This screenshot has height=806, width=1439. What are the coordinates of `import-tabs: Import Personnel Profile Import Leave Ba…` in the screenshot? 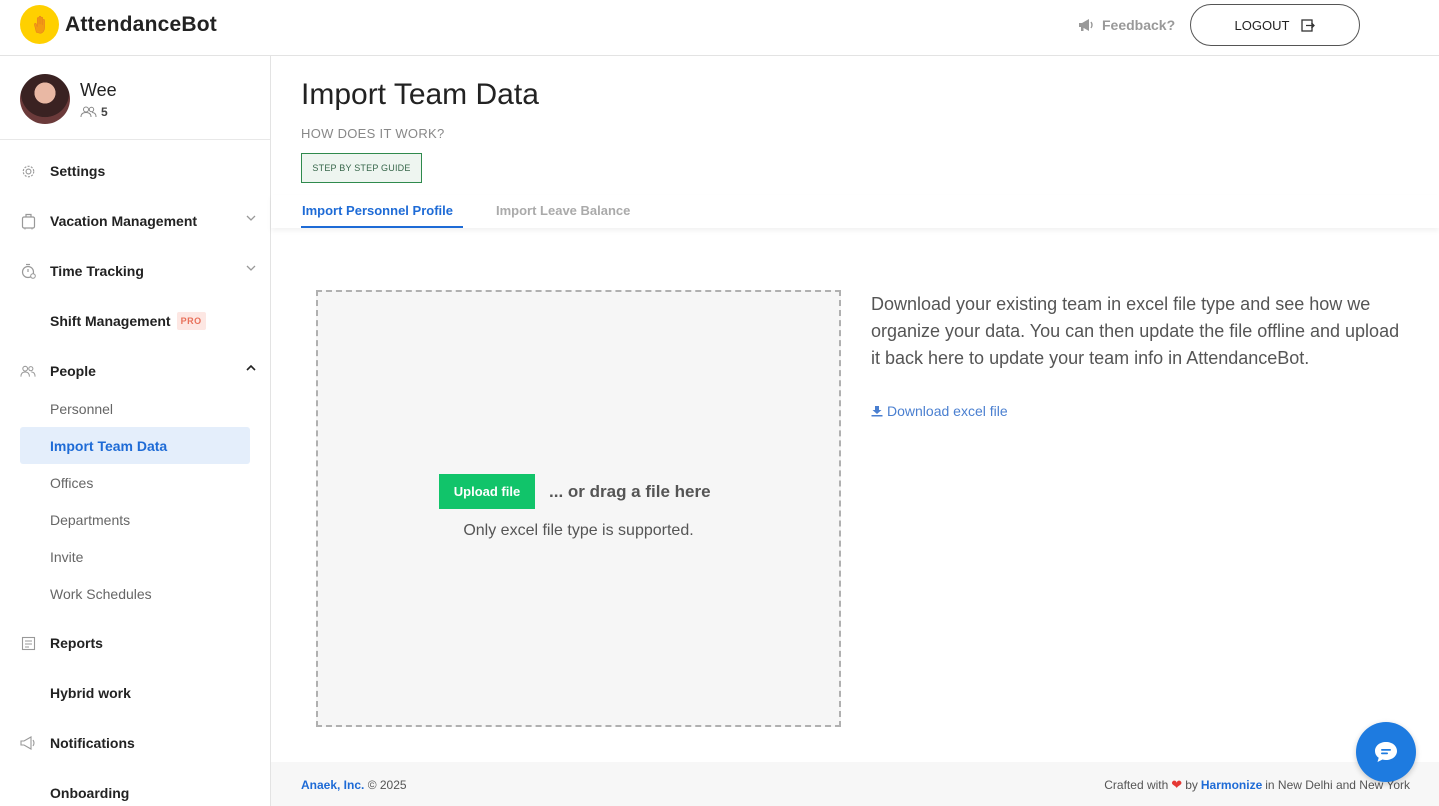 It's located at (855, 211).